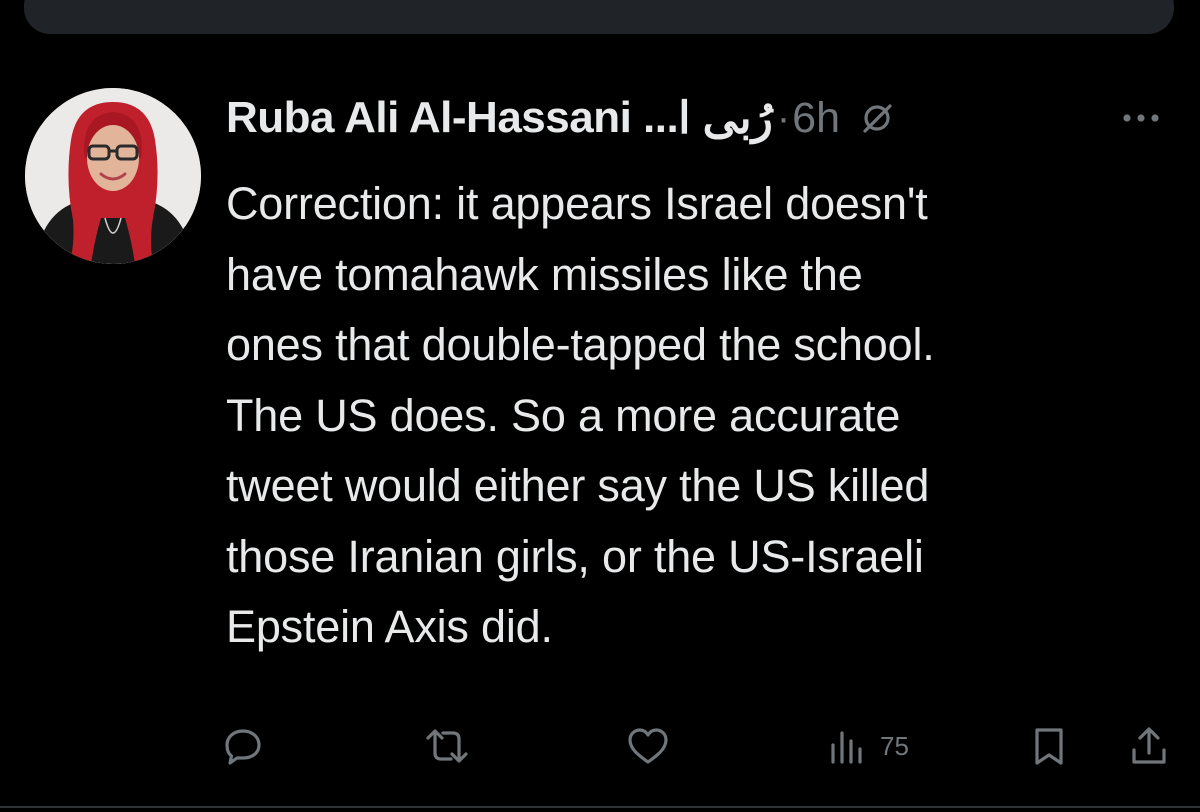  I want to click on avatar, so click(113, 176).